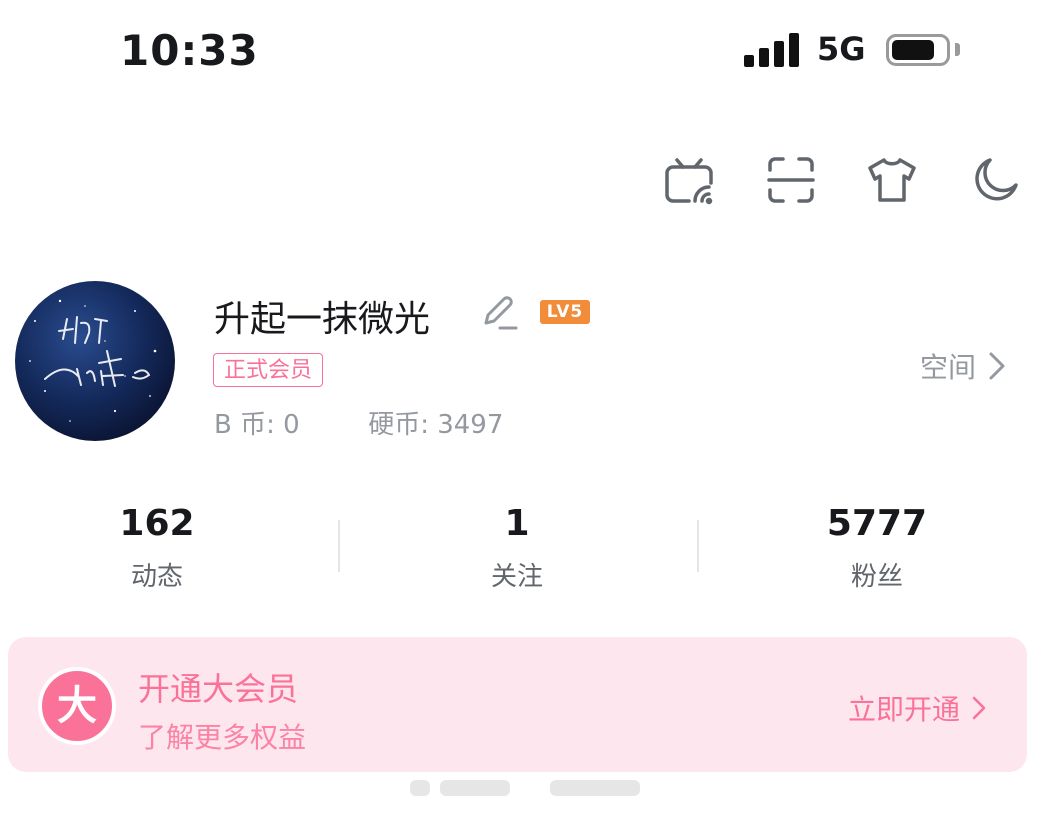  I want to click on tv-icon, so click(689, 180).